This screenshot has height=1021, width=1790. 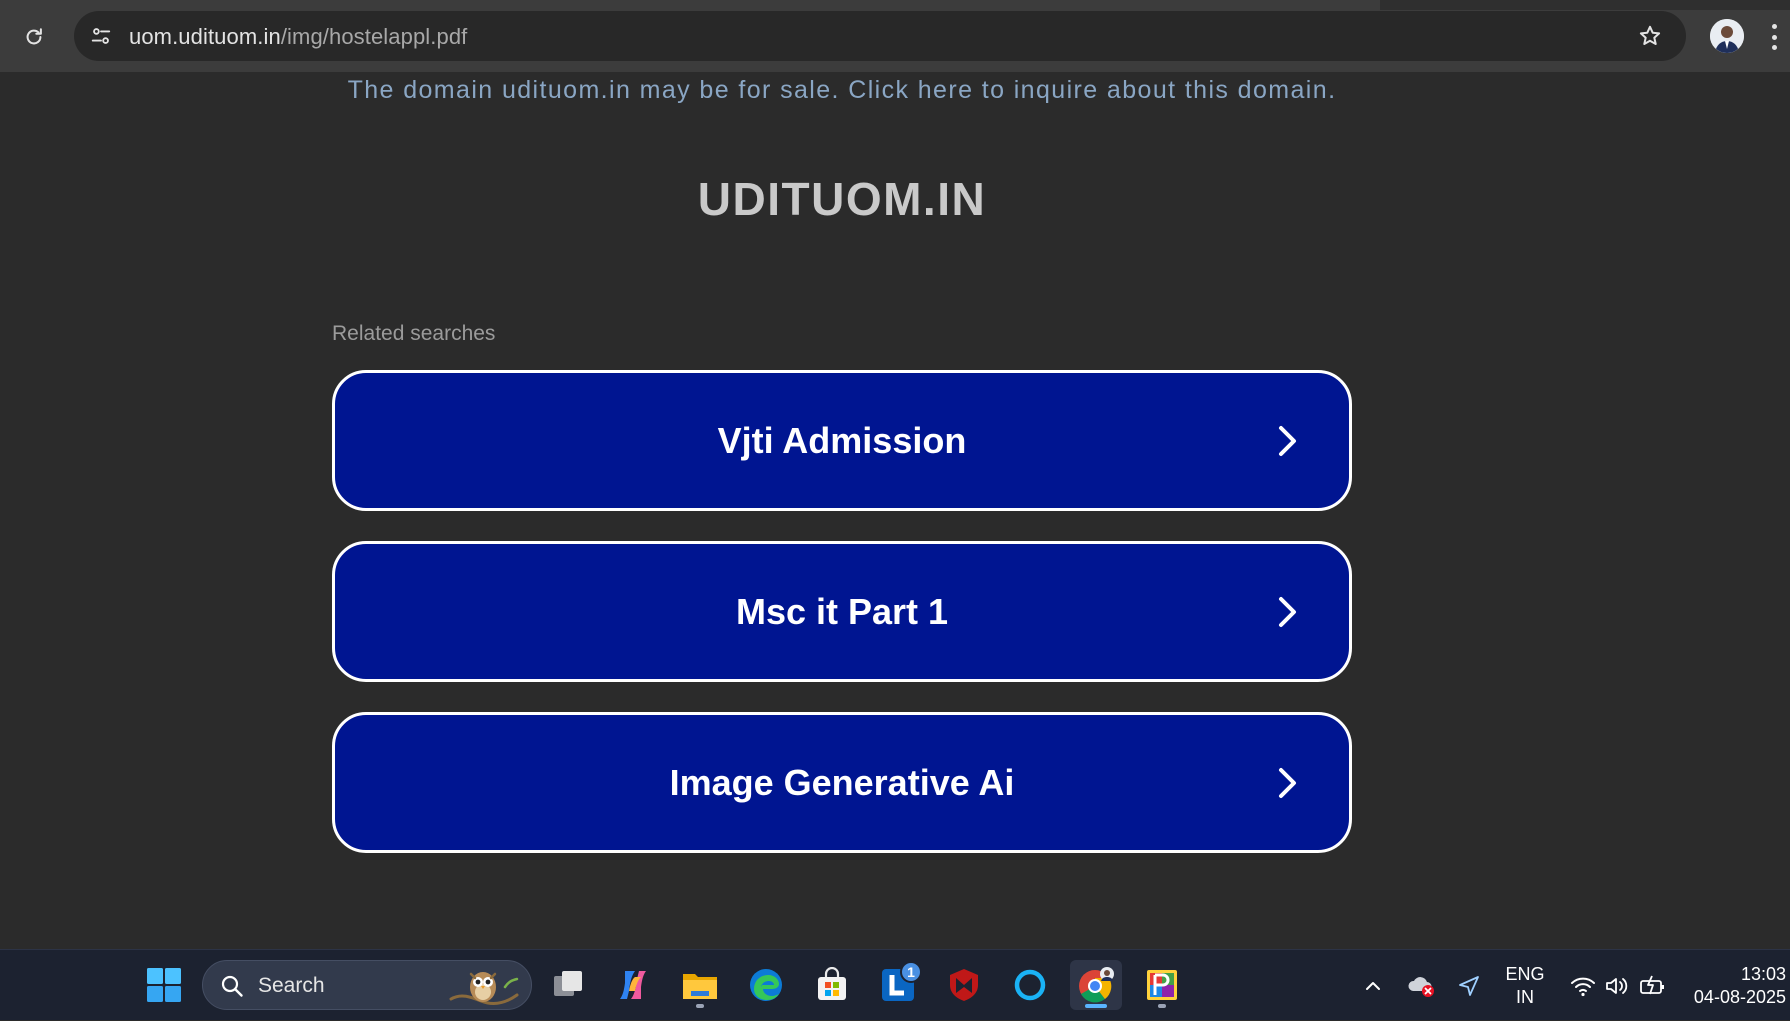 I want to click on edge-button, so click(x=766, y=985).